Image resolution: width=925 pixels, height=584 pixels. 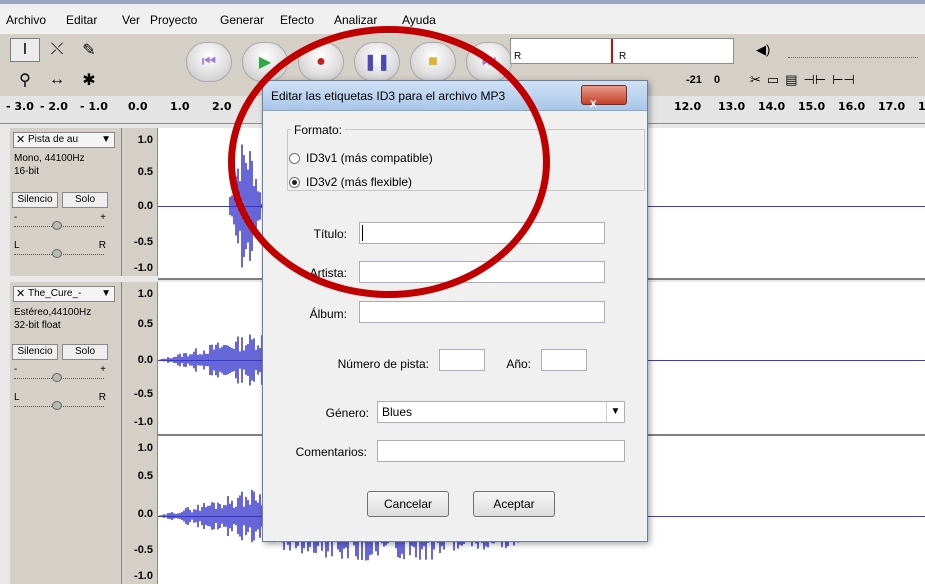 What do you see at coordinates (812, 106) in the screenshot?
I see `ruler-tick: 15.0` at bounding box center [812, 106].